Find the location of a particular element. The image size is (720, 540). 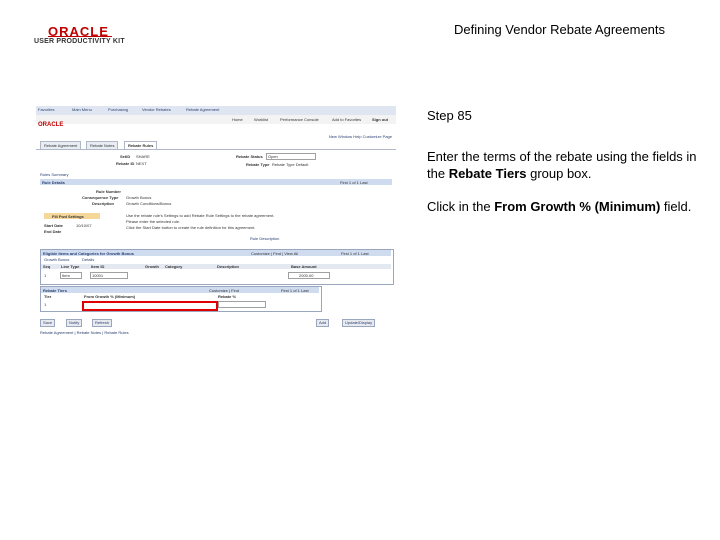

rebate-type-label: Rebate Type is located at coordinates (258, 164).